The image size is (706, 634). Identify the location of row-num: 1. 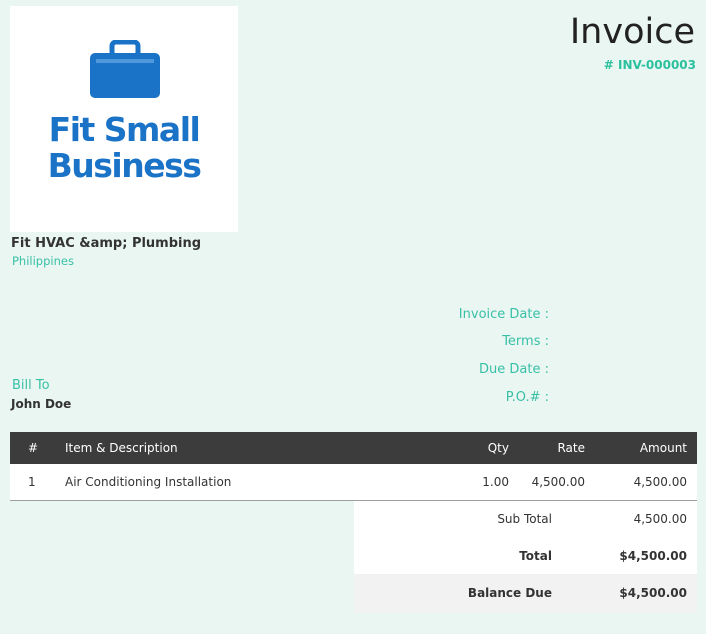
(32, 482).